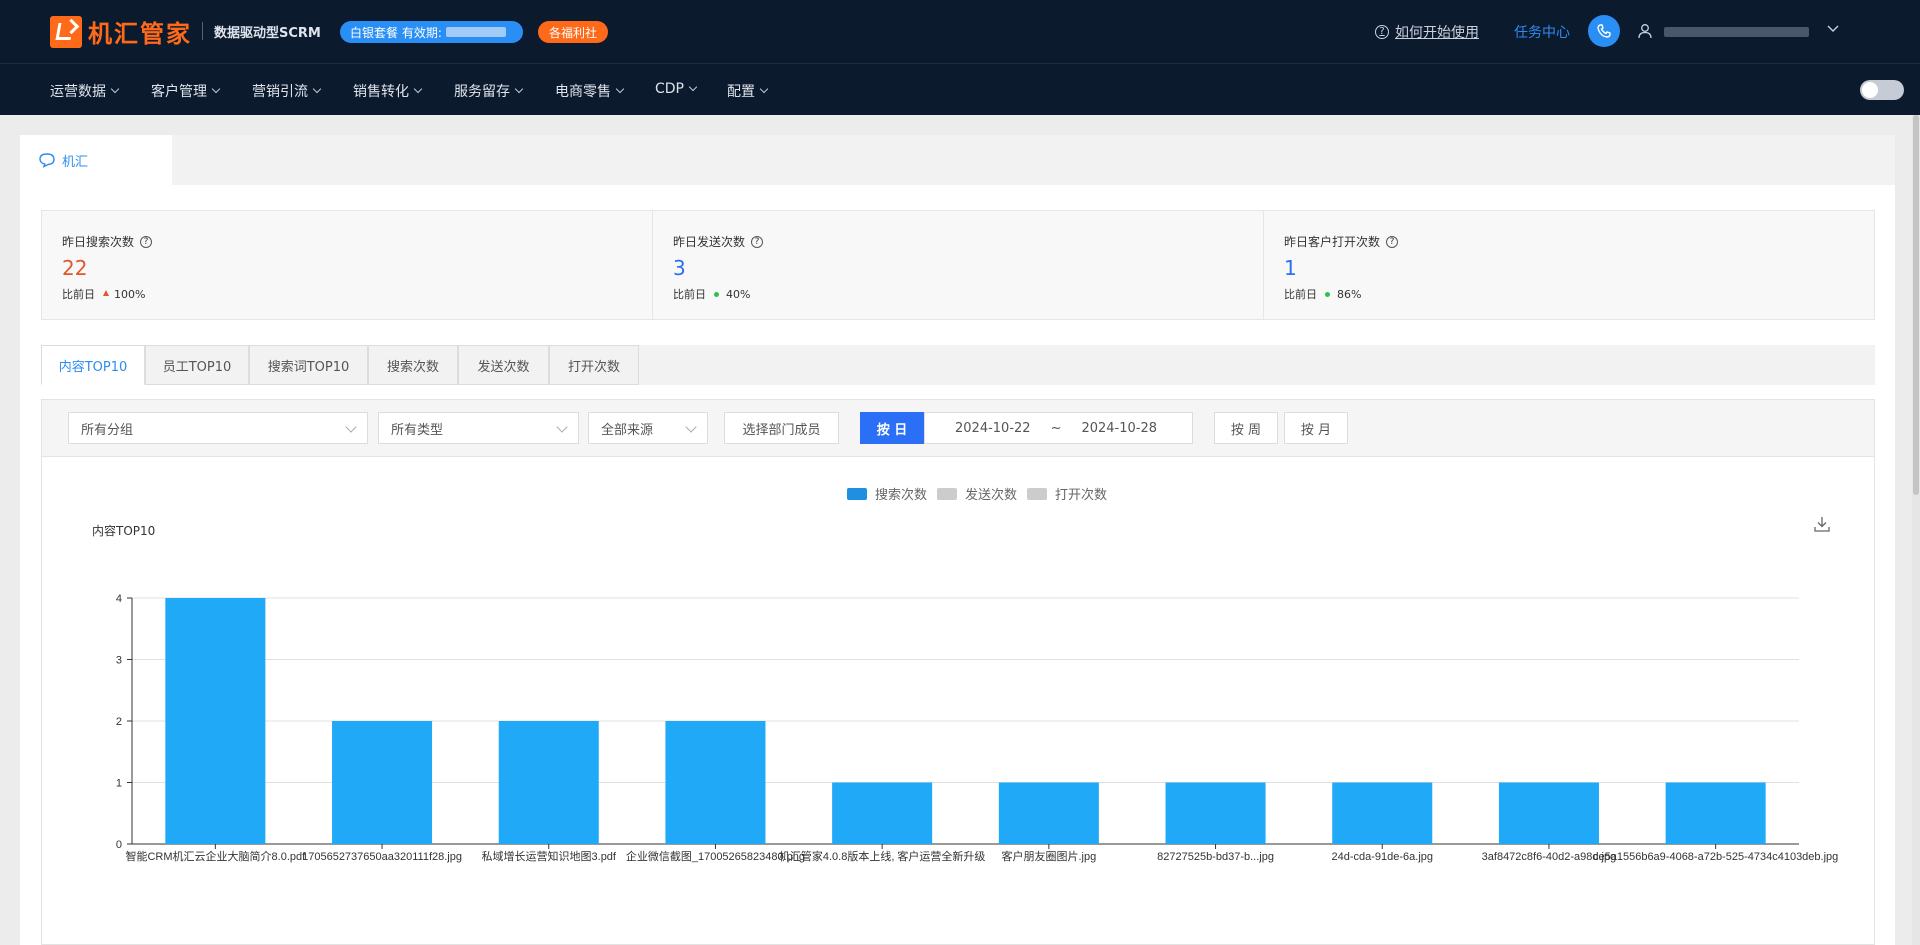 This screenshot has width=1920, height=945. What do you see at coordinates (573, 32) in the screenshot?
I see `welfare-badge: 各福利社` at bounding box center [573, 32].